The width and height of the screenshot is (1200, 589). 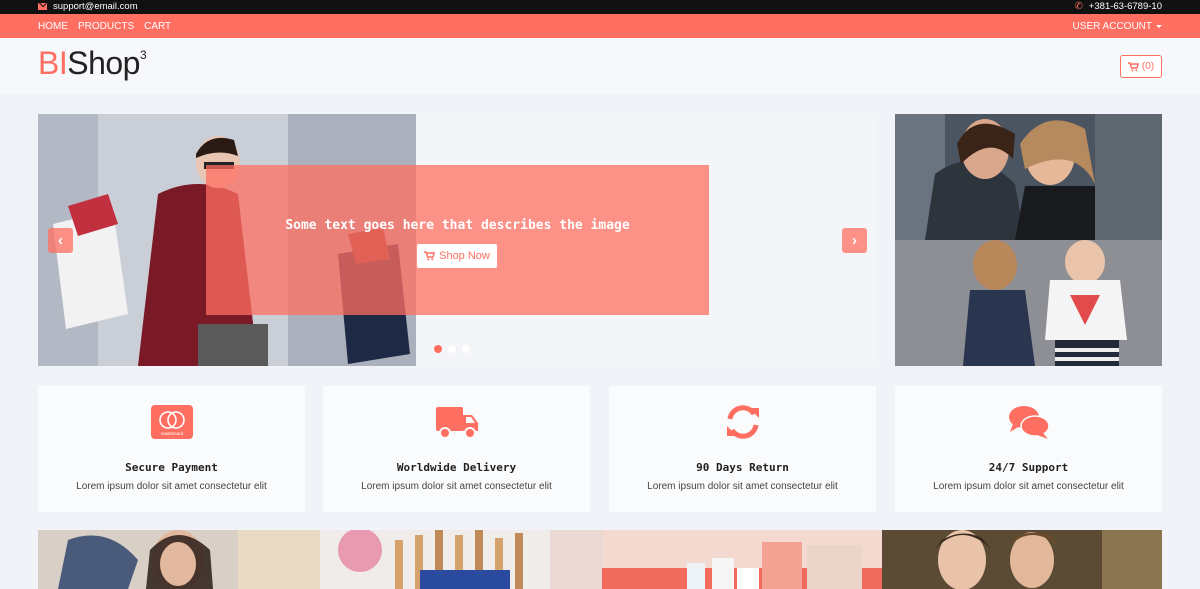 What do you see at coordinates (461, 559) in the screenshot?
I see `category-image-cosmetics` at bounding box center [461, 559].